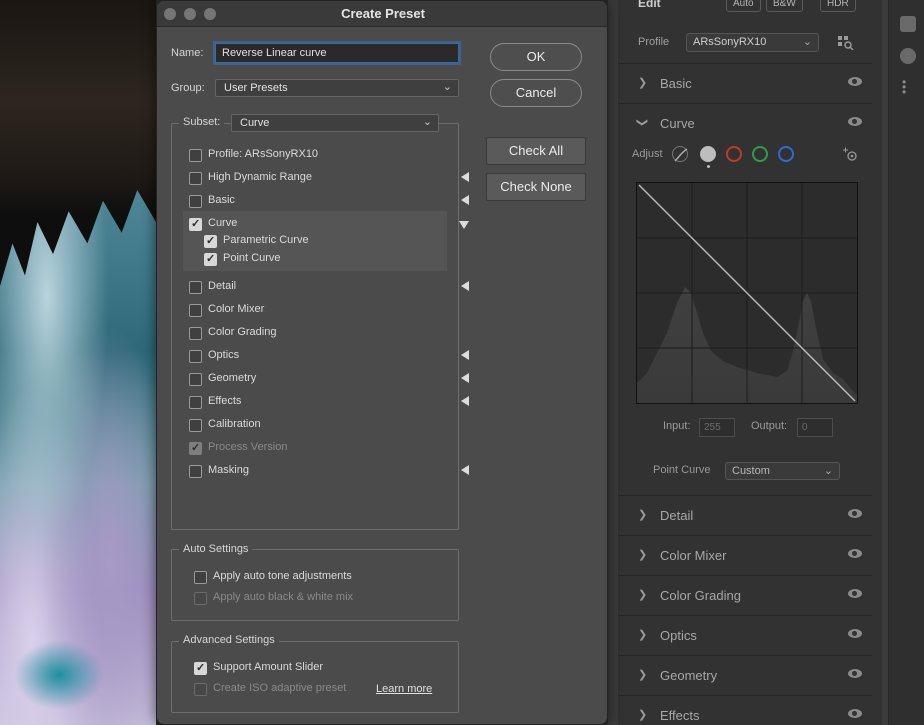 Image resolution: width=924 pixels, height=725 pixels. I want to click on subset-item: Basic, so click(329, 202).